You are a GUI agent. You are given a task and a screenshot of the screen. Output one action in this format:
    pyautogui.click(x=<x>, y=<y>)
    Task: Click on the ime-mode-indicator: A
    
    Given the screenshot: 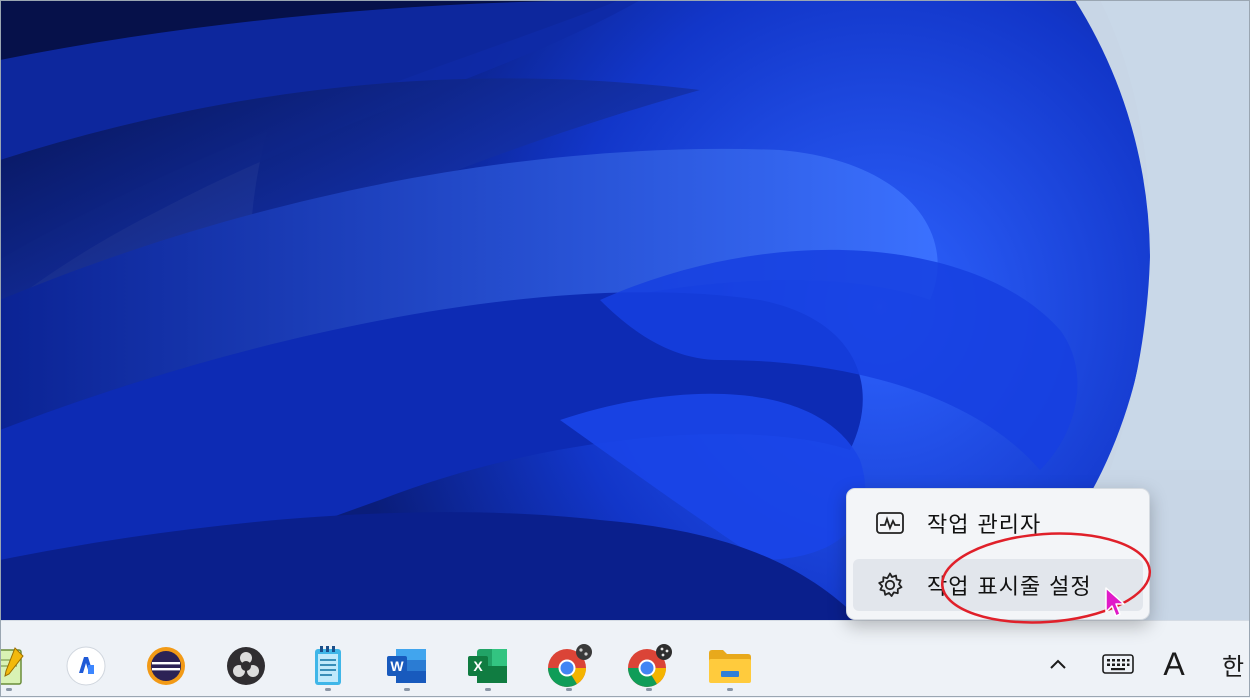 What is the action you would take?
    pyautogui.click(x=1174, y=664)
    